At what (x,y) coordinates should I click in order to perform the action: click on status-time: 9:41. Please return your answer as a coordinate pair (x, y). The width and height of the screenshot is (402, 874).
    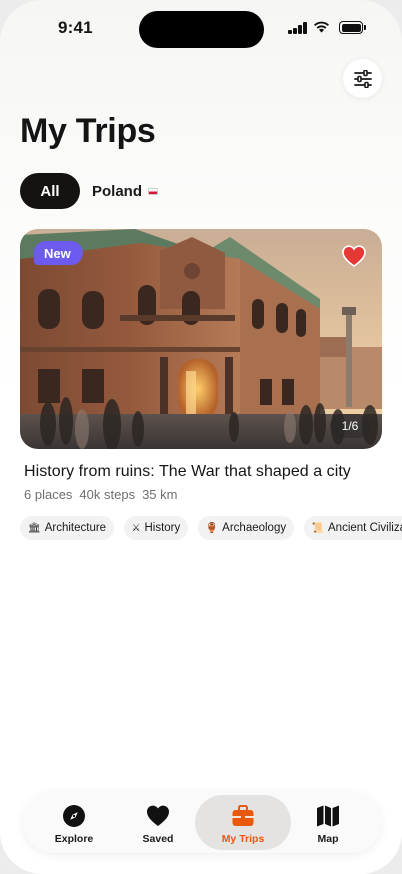
    Looking at the image, I should click on (75, 27).